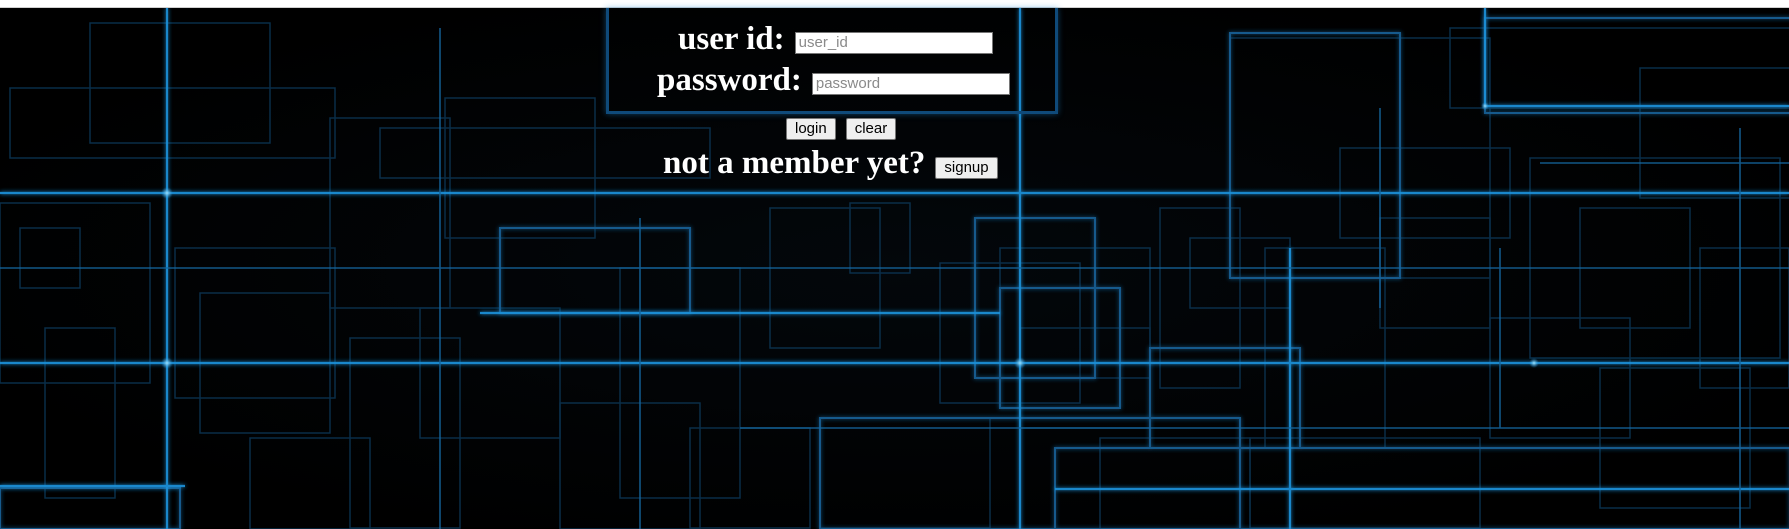  What do you see at coordinates (731, 39) in the screenshot?
I see `user-id-label: user id:` at bounding box center [731, 39].